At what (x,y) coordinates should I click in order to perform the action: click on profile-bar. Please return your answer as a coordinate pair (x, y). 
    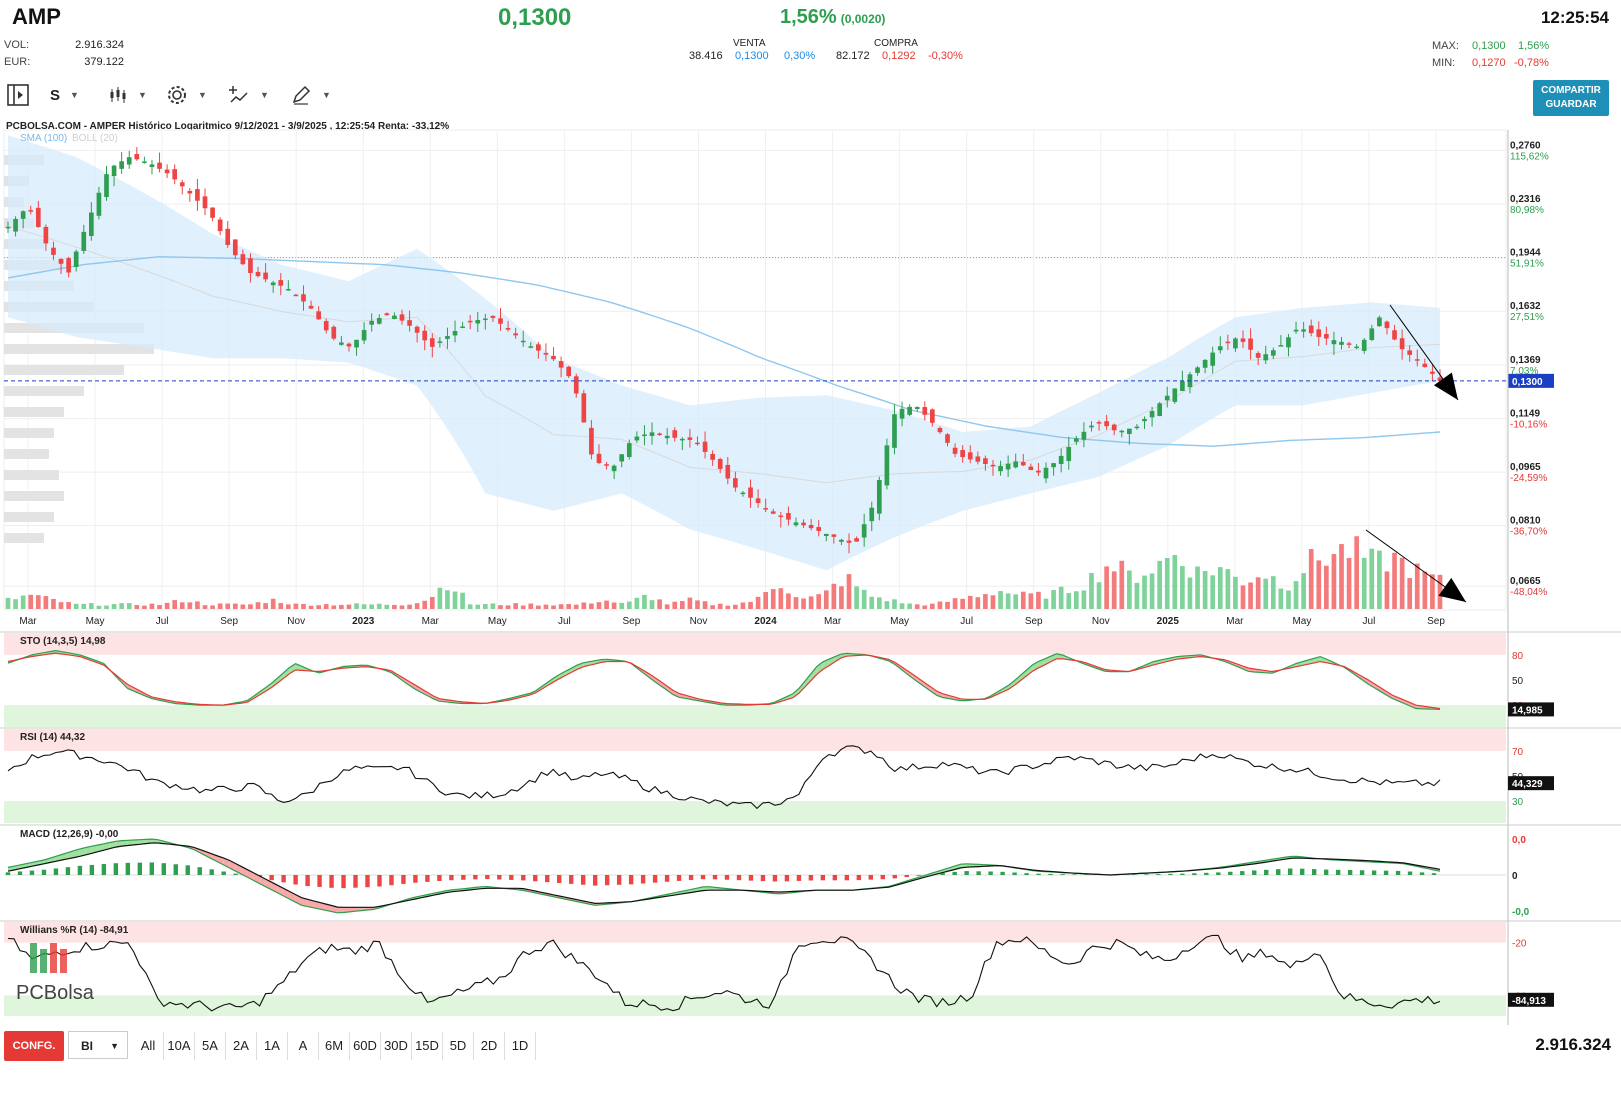
    Looking at the image, I should click on (29, 517).